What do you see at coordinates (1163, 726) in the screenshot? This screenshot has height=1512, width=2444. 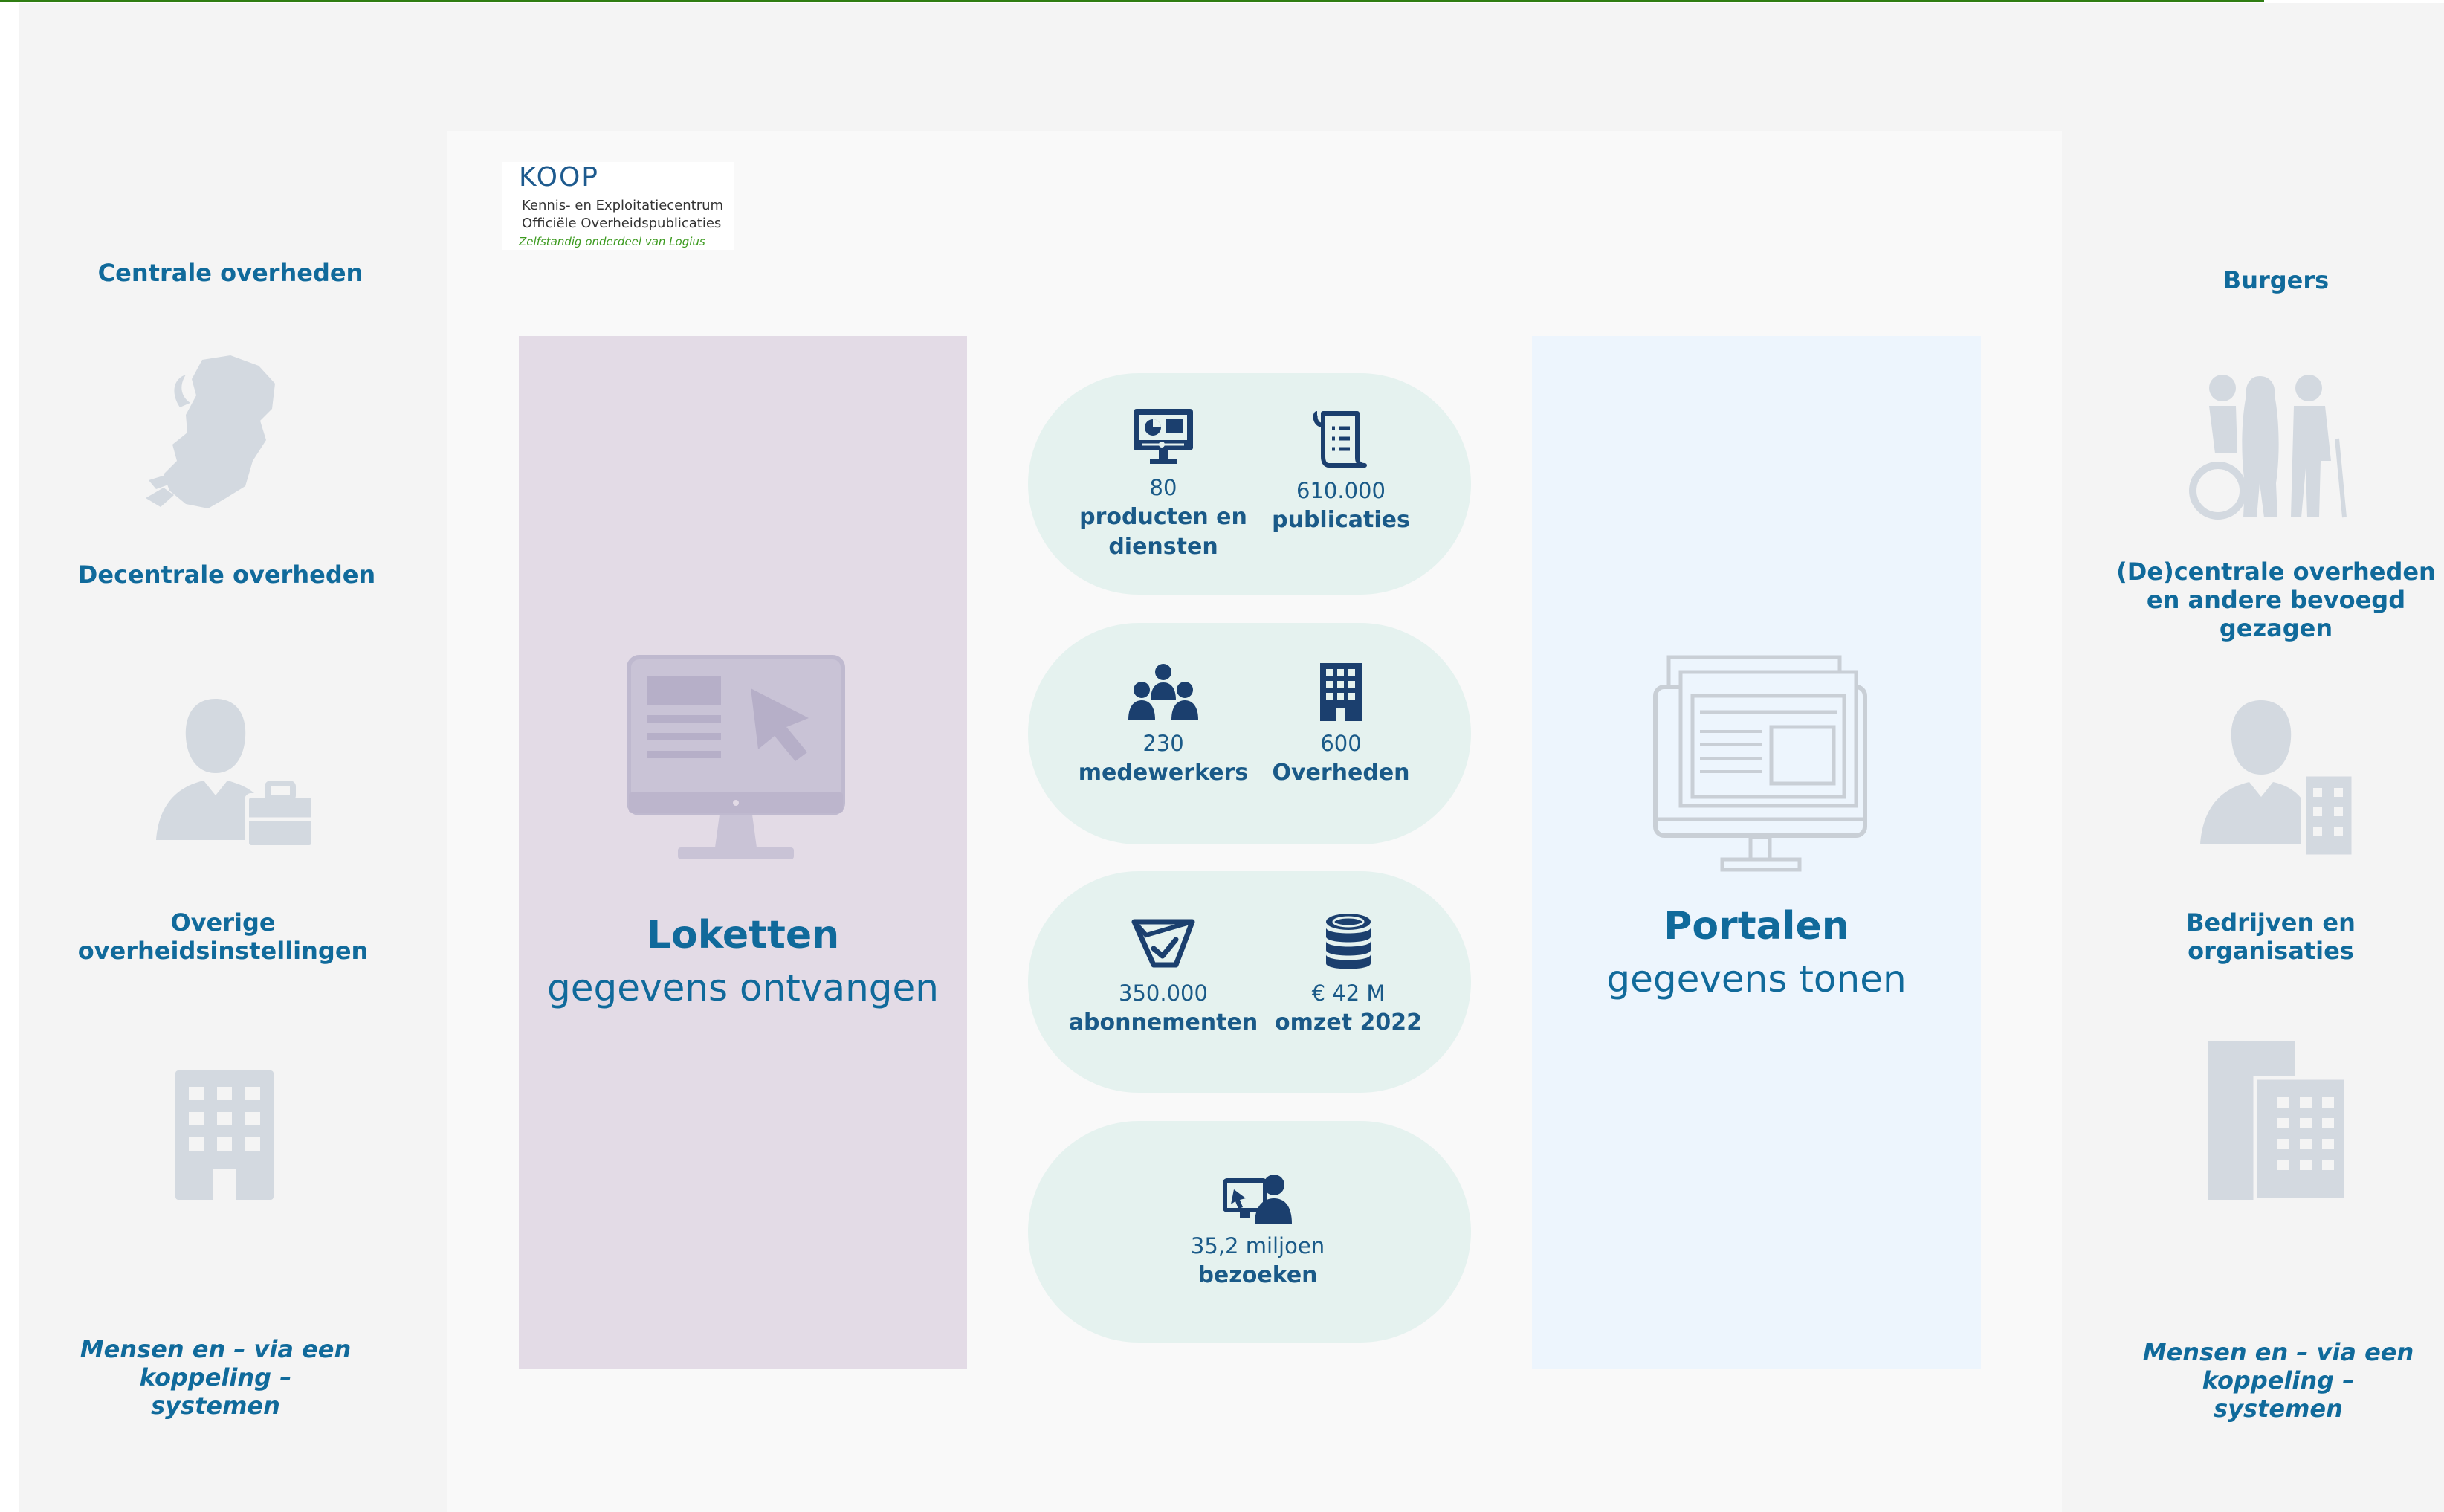 I see `stat-medewerkers: 230 medewerkers` at bounding box center [1163, 726].